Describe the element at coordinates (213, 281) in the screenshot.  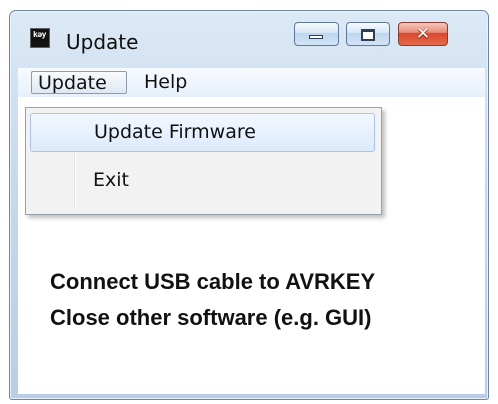
I see `instruction-line-1: Connect USB cable to AVRKEY` at that location.